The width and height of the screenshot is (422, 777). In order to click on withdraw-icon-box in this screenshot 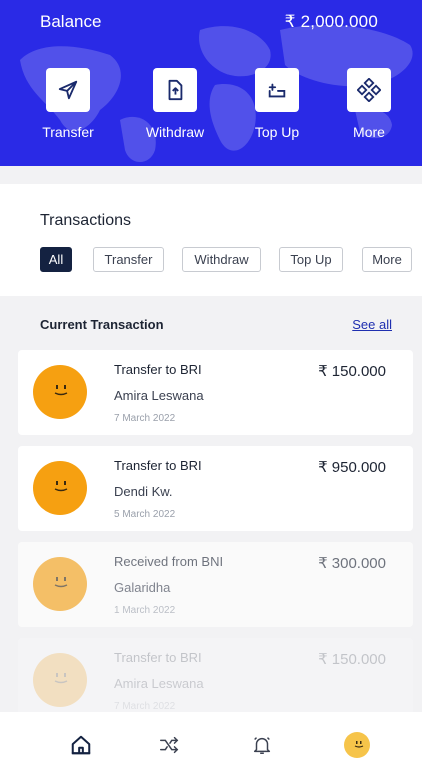, I will do `click(175, 90)`.